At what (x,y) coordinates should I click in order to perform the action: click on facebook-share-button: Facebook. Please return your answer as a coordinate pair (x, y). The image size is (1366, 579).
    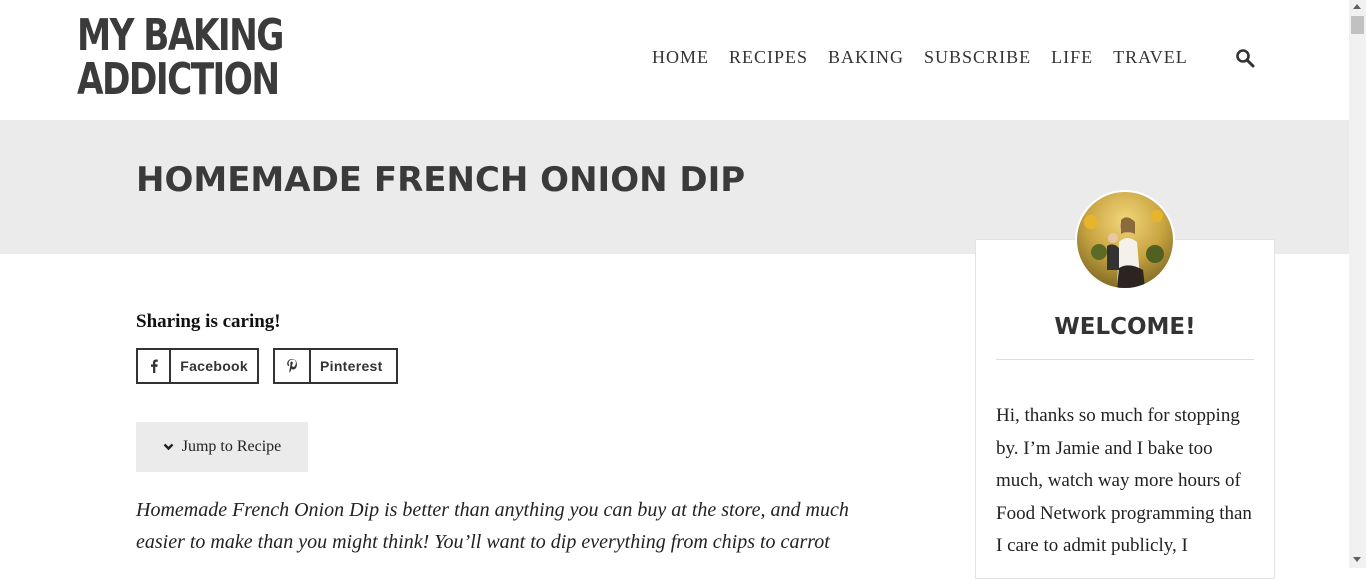
    Looking at the image, I should click on (197, 366).